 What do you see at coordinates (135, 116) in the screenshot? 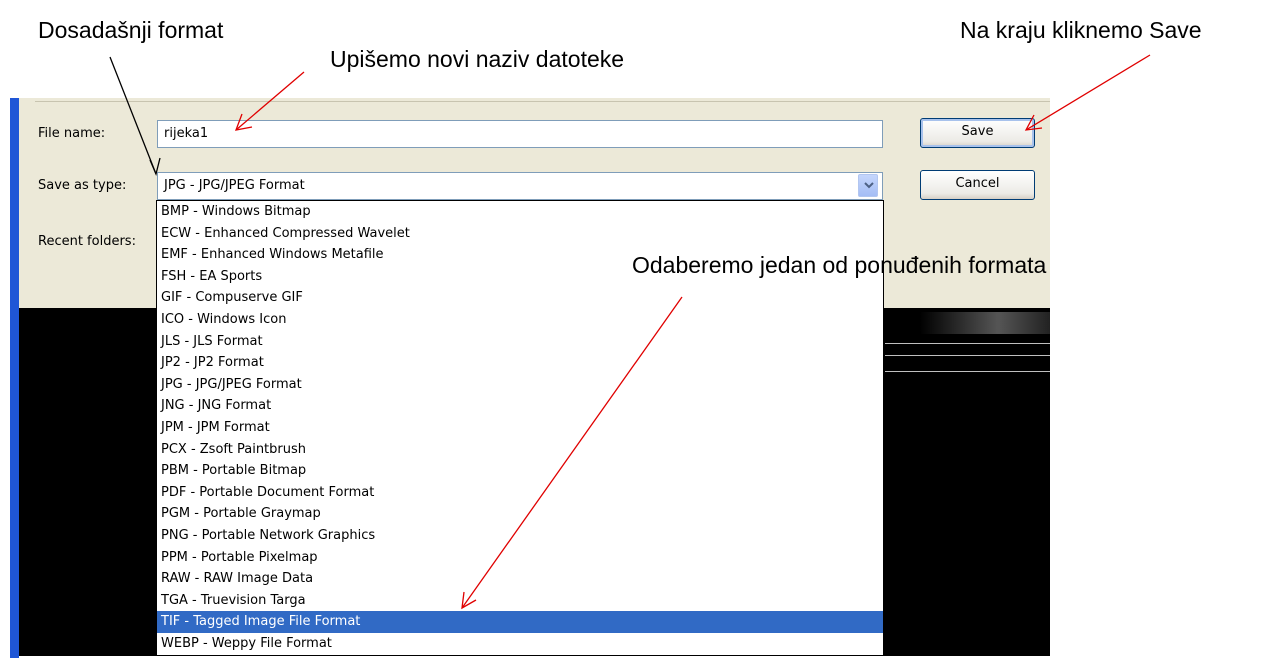
I see `arrow-current-format` at bounding box center [135, 116].